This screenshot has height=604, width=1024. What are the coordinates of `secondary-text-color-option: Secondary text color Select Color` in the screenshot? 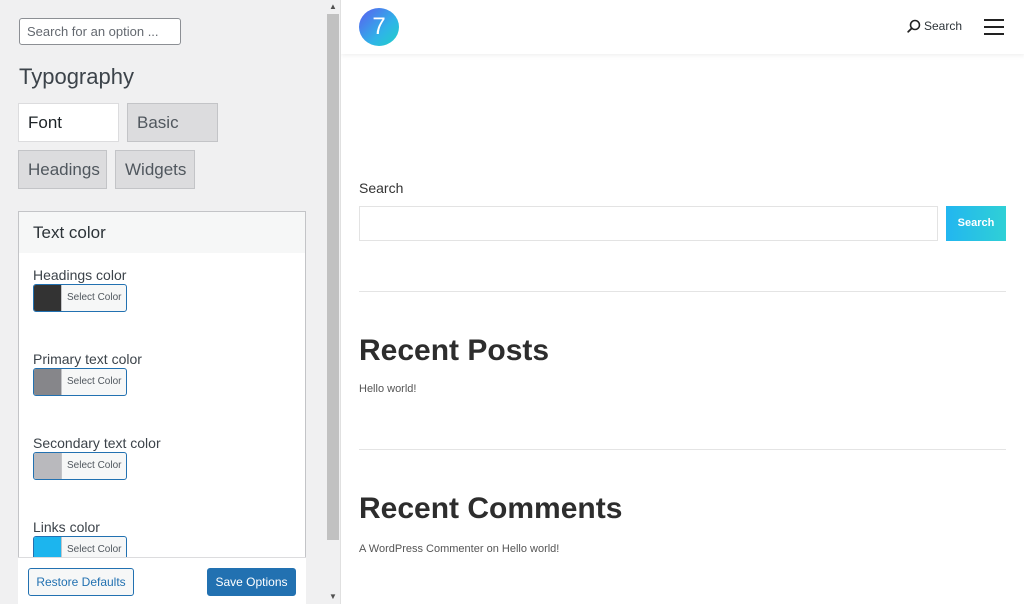 It's located at (97, 457).